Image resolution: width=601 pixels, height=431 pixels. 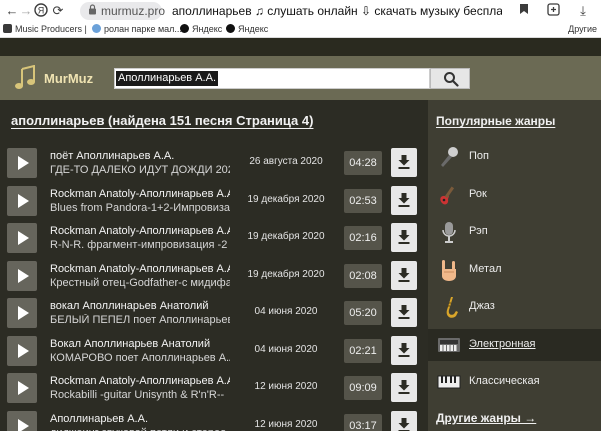 I want to click on genre-item: Метал, so click(x=514, y=270).